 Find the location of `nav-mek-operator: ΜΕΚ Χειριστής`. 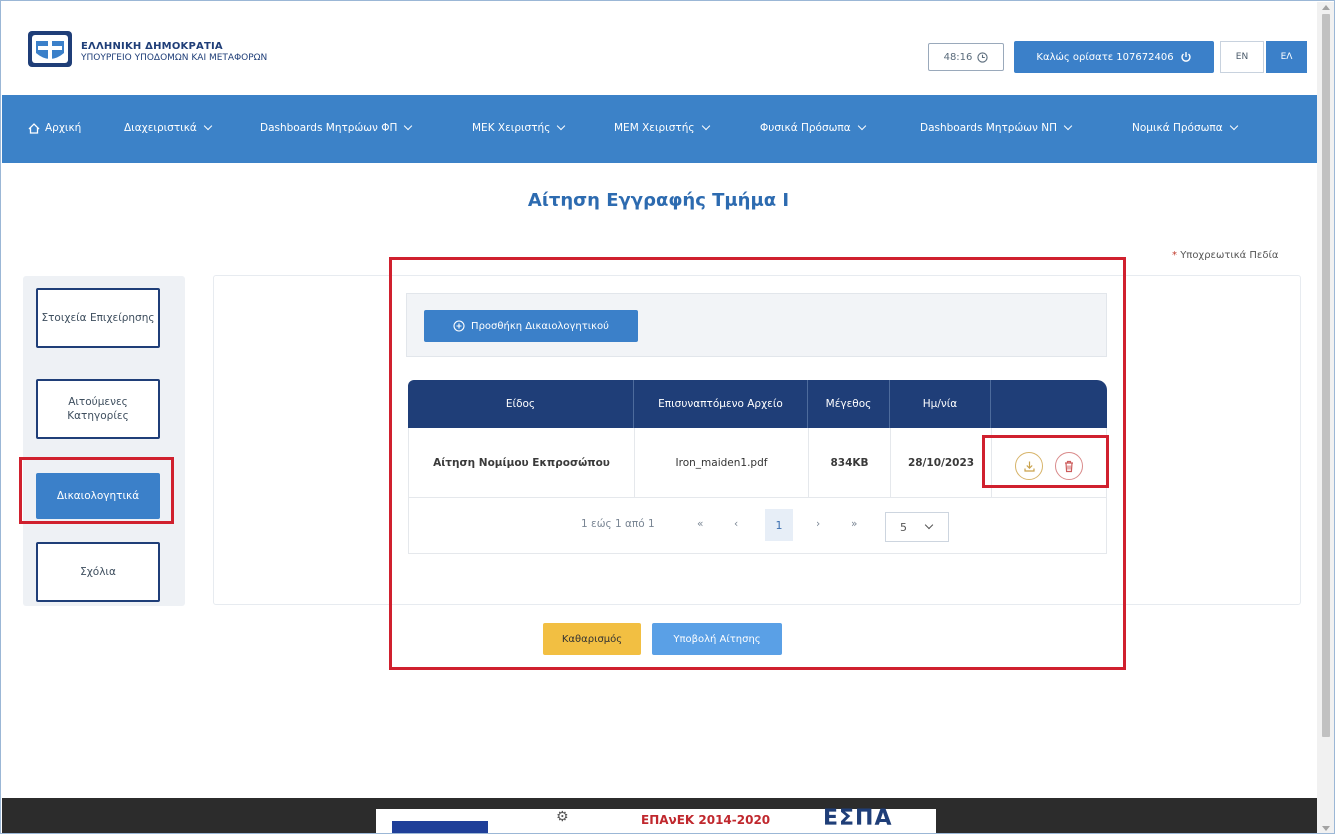

nav-mek-operator: ΜΕΚ Χειριστής is located at coordinates (519, 127).